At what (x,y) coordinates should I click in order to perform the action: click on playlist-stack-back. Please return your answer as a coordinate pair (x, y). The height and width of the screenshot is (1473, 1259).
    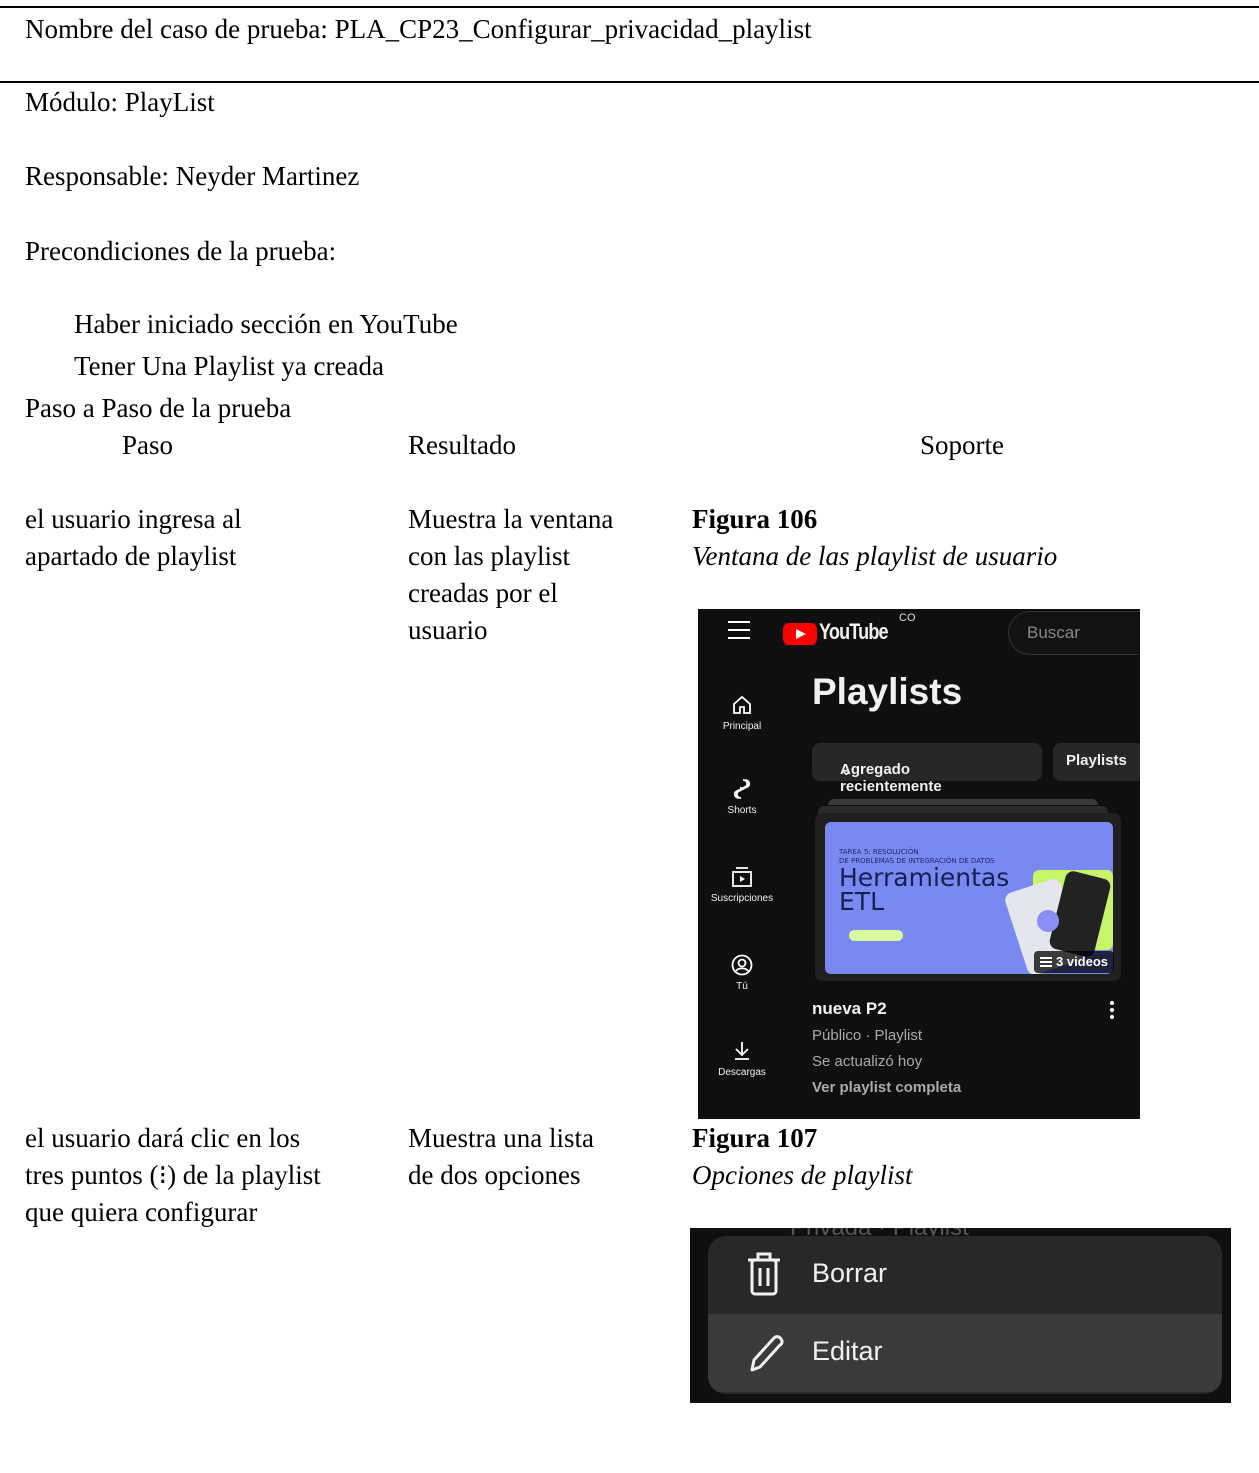
    Looking at the image, I should click on (963, 802).